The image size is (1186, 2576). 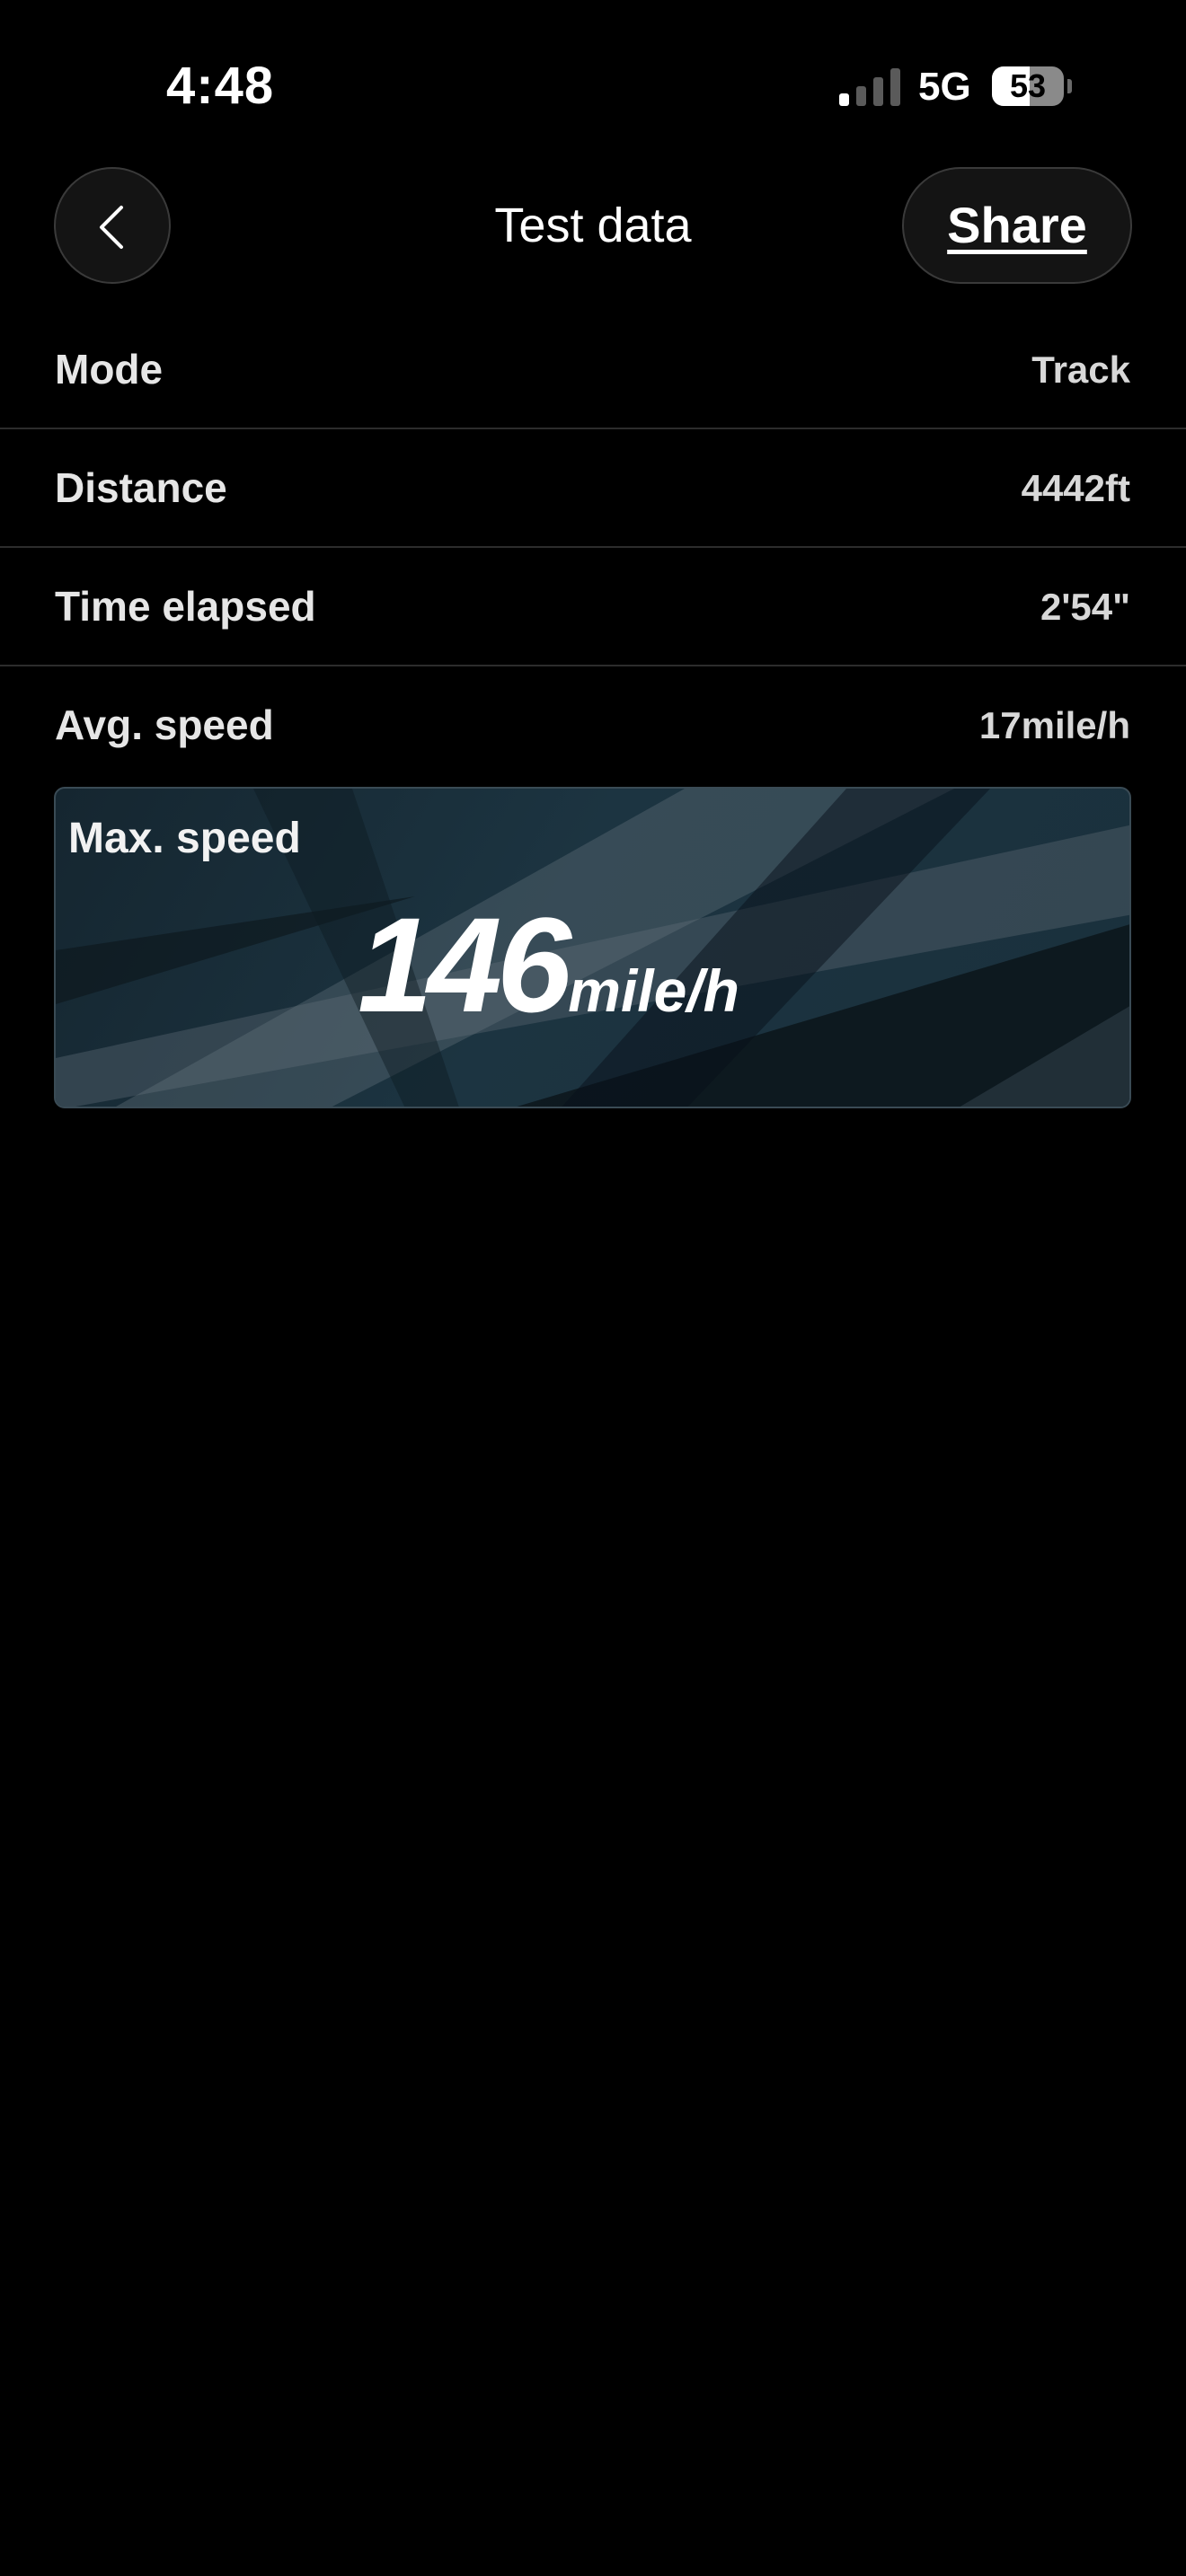 I want to click on page-title: Test data, so click(x=593, y=225).